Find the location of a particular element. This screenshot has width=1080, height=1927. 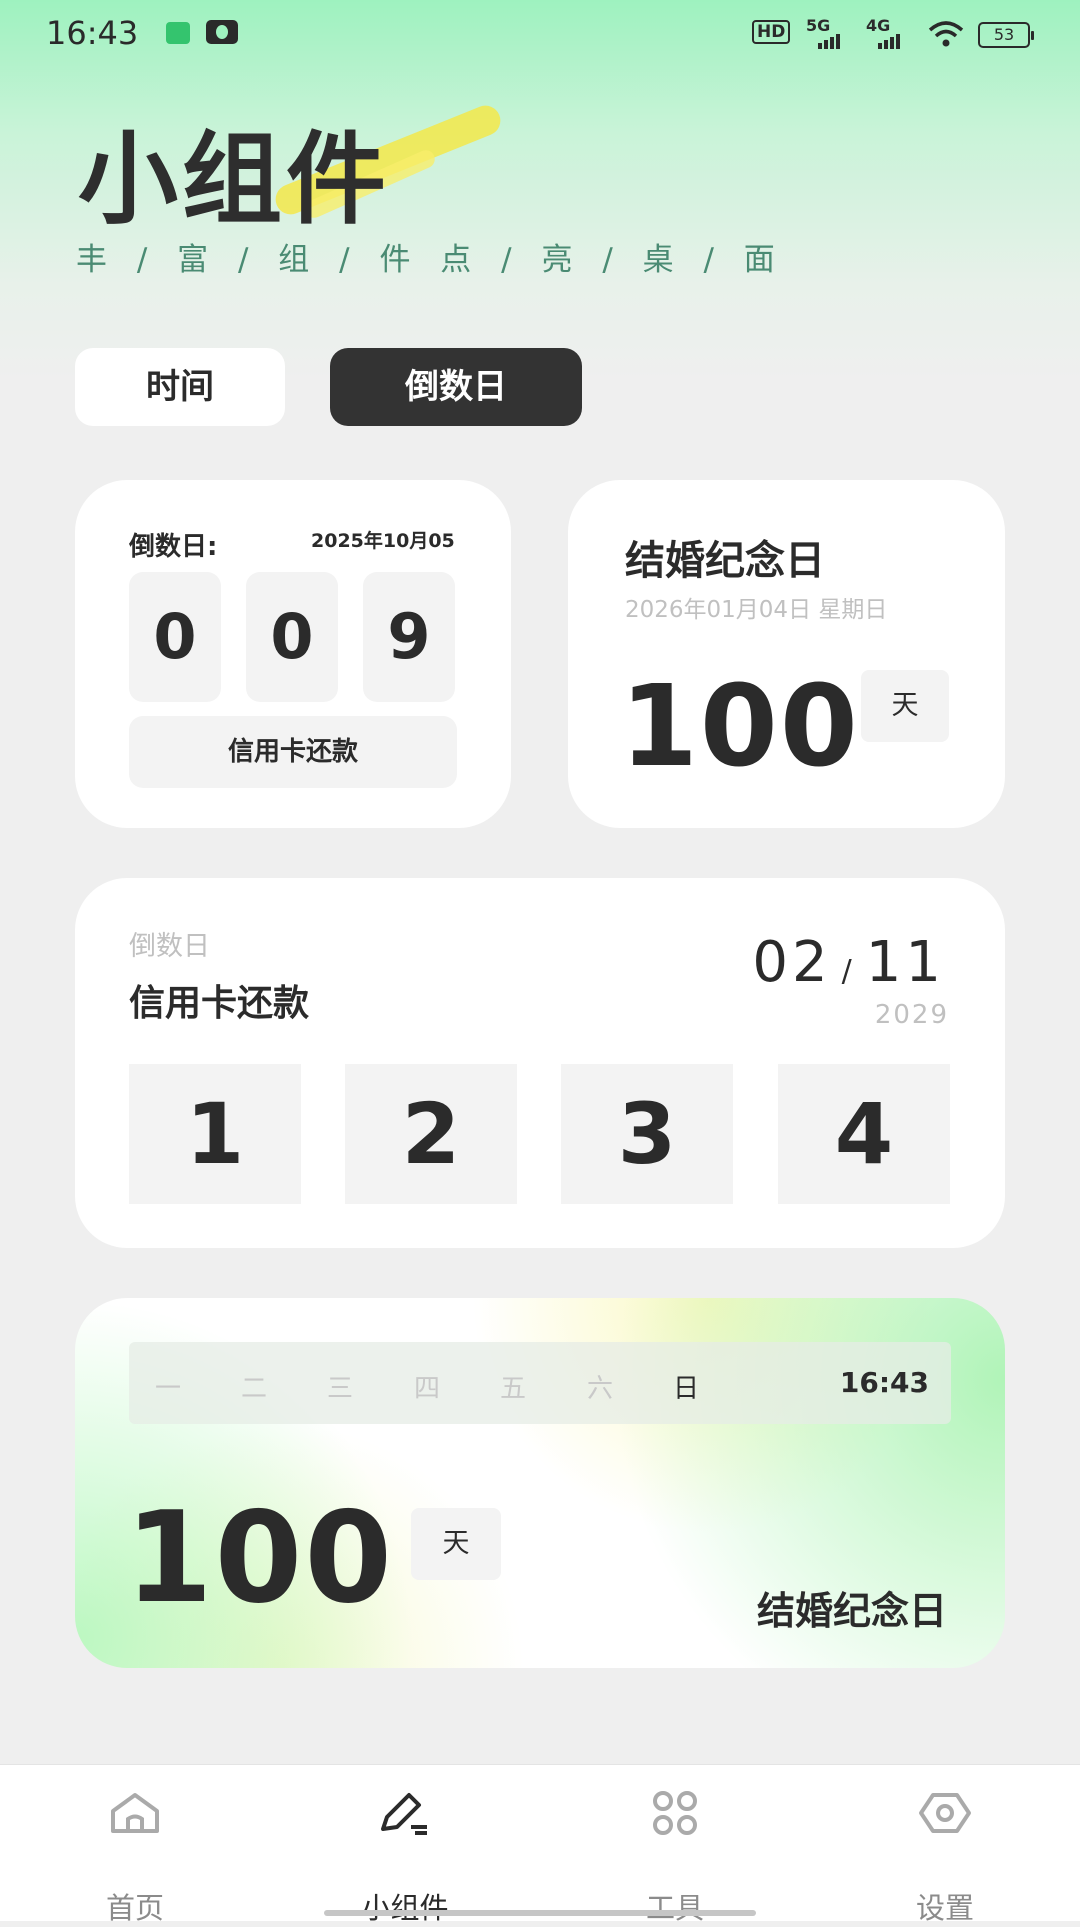

event-date: 2026年01月04日 星期日 is located at coordinates (756, 610).